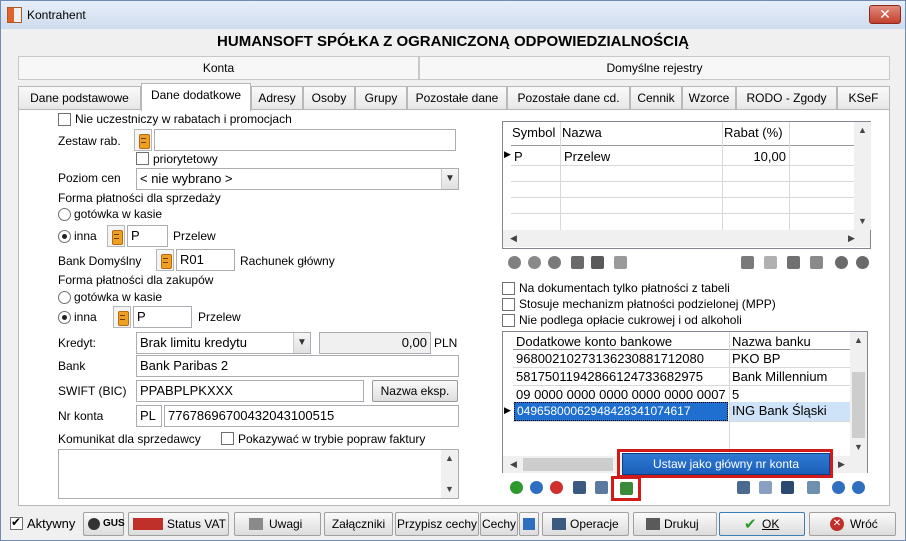 The height and width of the screenshot is (541, 906). Describe the element at coordinates (375, 343) in the screenshot. I see `kredyt-amount-input: 0,00` at that location.